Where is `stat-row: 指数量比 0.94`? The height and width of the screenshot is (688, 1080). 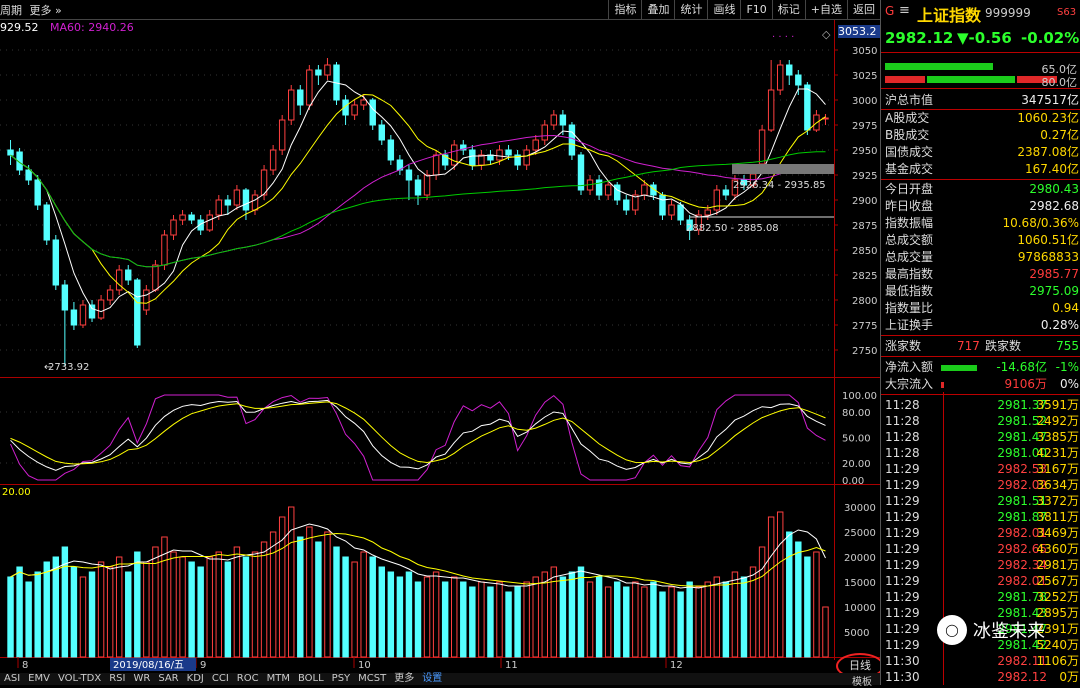
stat-row: 指数量比 0.94 is located at coordinates (980, 308).